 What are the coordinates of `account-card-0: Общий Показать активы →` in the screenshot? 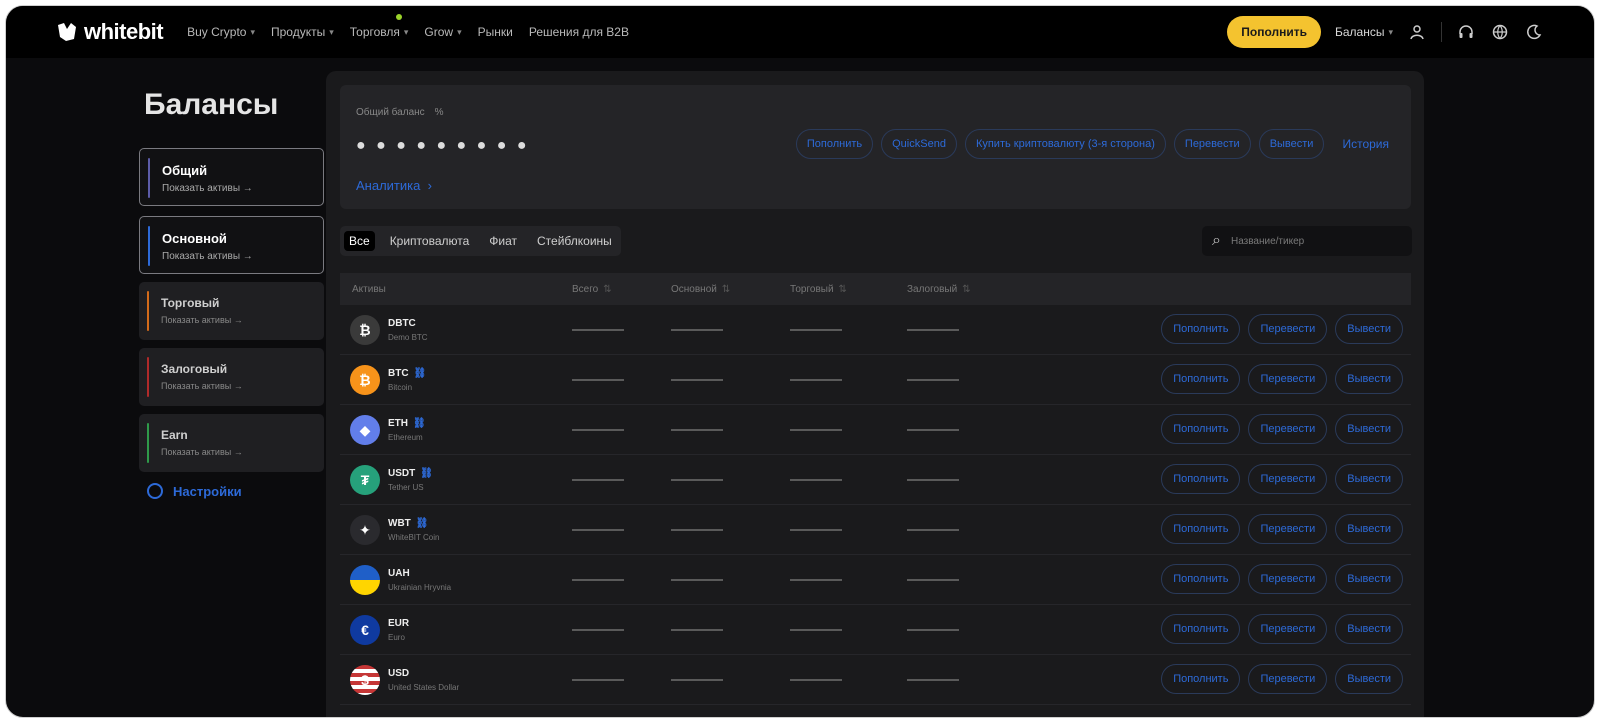 It's located at (231, 177).